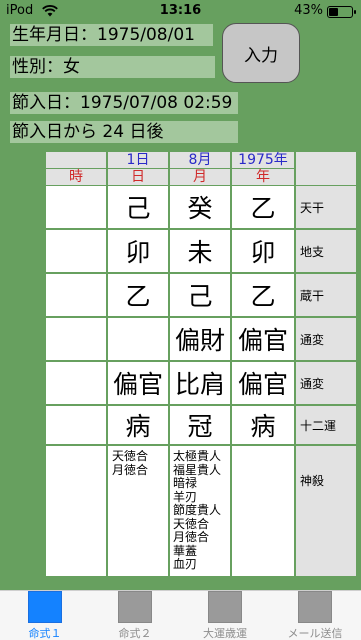 The height and width of the screenshot is (640, 361). What do you see at coordinates (326, 251) in the screenshot?
I see `row-label: 地支` at bounding box center [326, 251].